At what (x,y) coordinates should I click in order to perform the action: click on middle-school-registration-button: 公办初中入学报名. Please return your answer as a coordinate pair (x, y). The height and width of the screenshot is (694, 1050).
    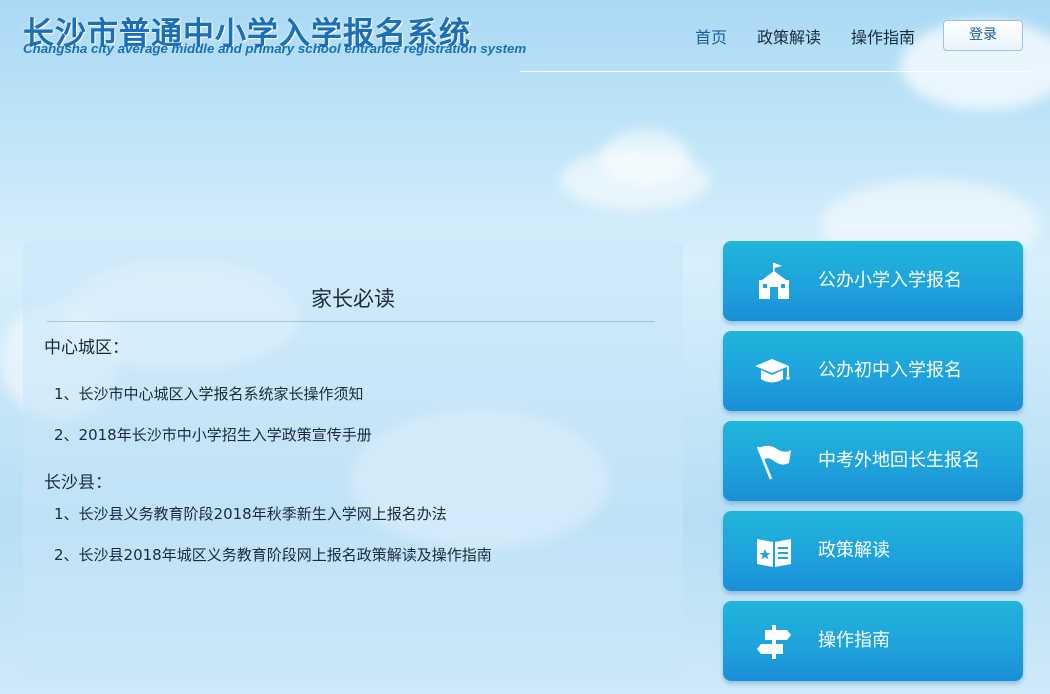
    Looking at the image, I should click on (873, 371).